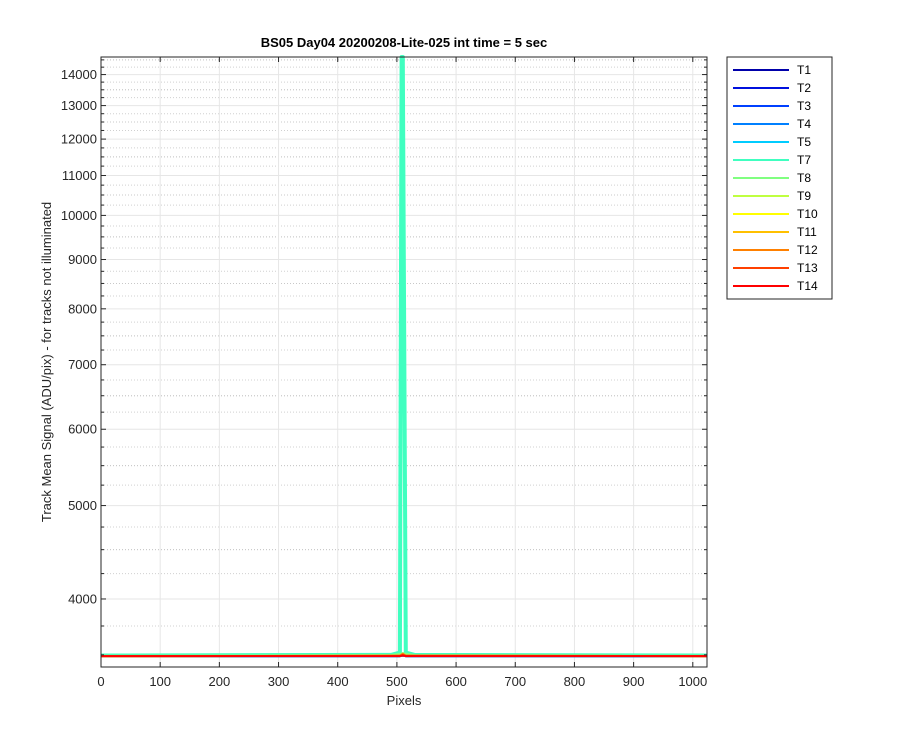 This screenshot has height=750, width=900. Describe the element at coordinates (575, 681) in the screenshot. I see `x-tick-label: 800` at that location.